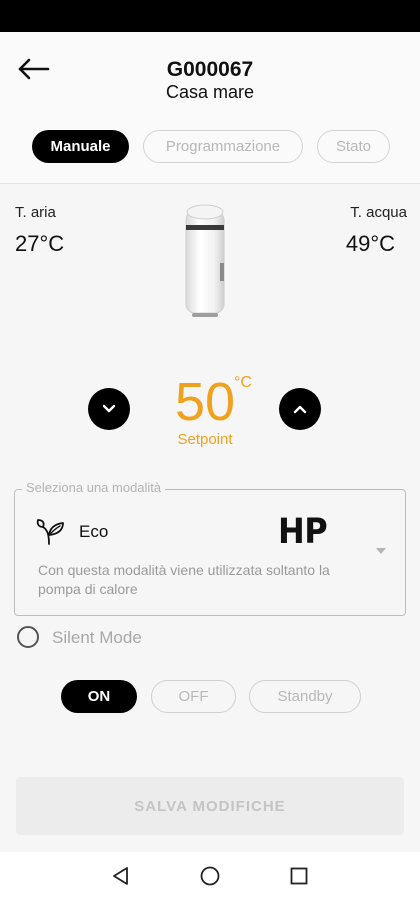  Describe the element at coordinates (80, 146) in the screenshot. I see `tab-manuale: Manuale` at that location.